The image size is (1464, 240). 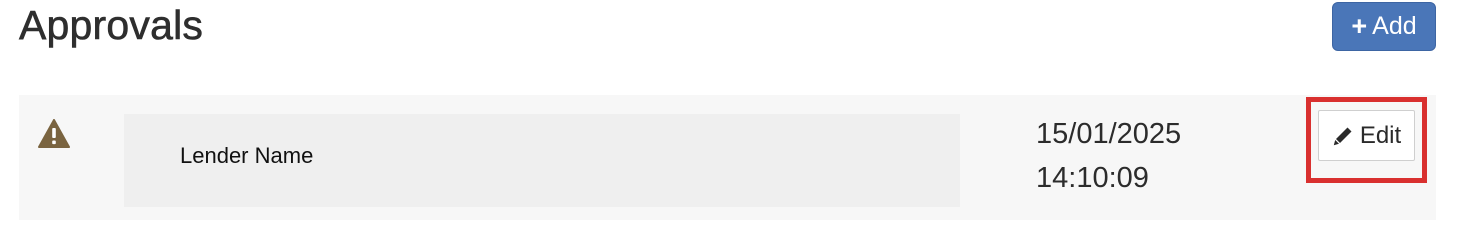 I want to click on plus-icon: +, so click(x=1359, y=26).